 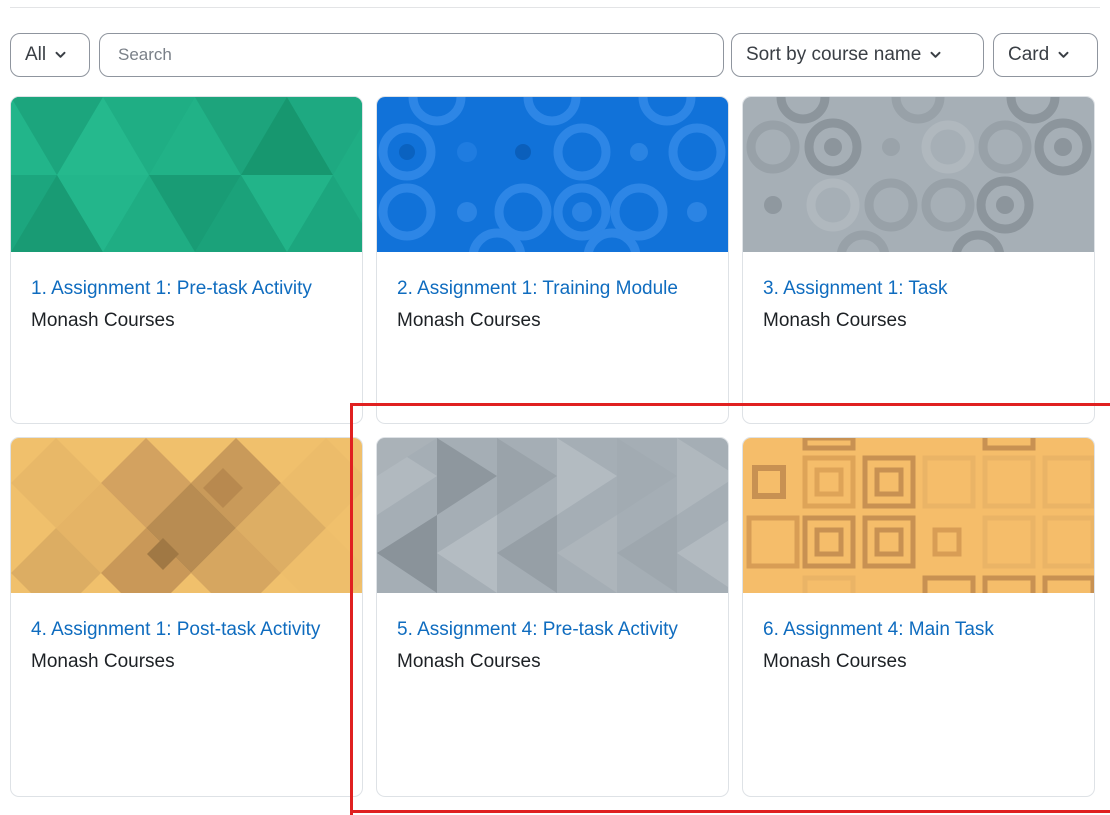 I want to click on course-toolbar: All Sort by course name Card, so click(x=554, y=55).